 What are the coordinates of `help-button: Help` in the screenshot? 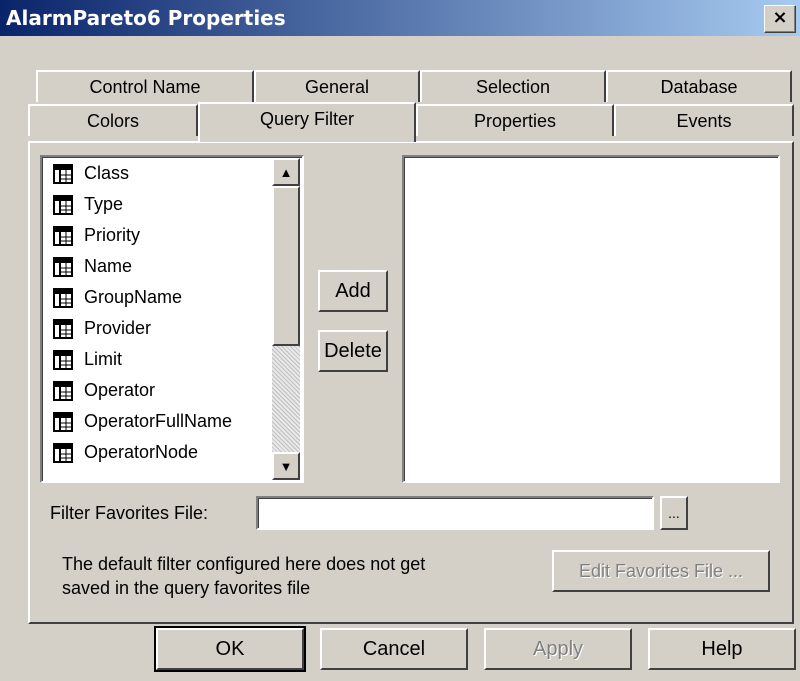 It's located at (722, 649).